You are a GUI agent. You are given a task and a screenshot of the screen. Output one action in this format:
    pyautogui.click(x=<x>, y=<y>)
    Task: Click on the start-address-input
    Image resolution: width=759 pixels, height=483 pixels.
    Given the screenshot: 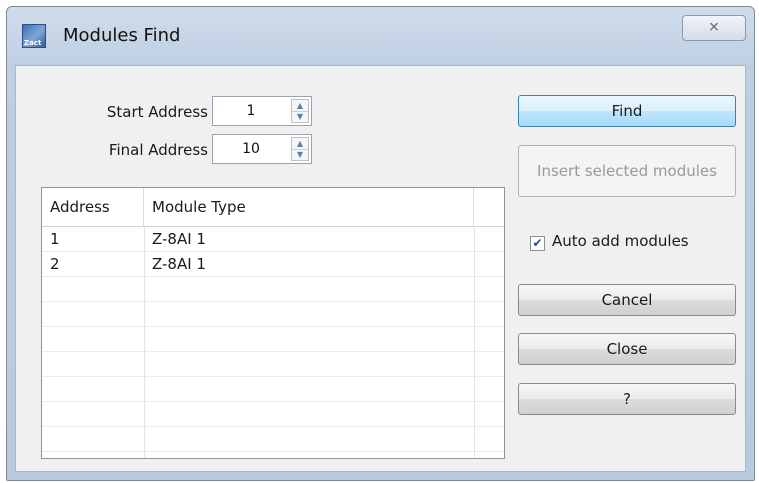 What is the action you would take?
    pyautogui.click(x=251, y=111)
    